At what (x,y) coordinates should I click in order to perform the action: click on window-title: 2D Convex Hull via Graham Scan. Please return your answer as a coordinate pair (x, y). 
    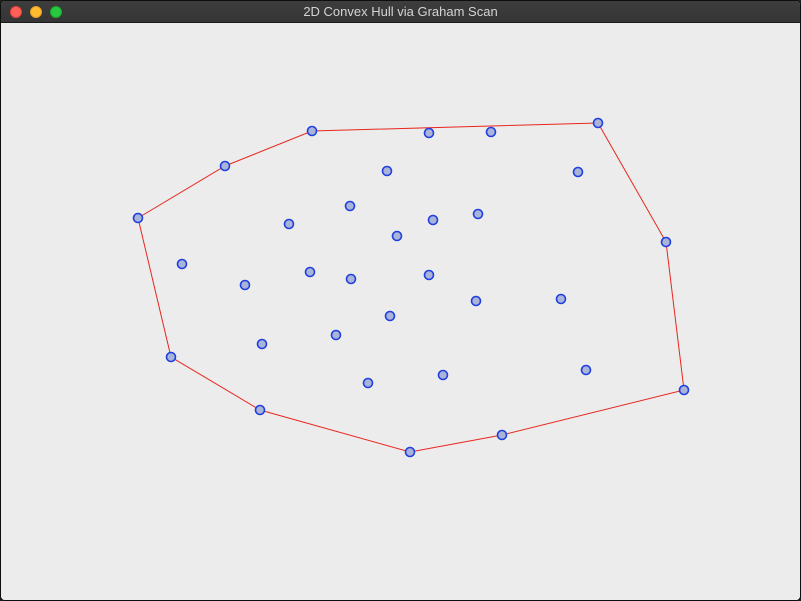
    Looking at the image, I should click on (400, 11).